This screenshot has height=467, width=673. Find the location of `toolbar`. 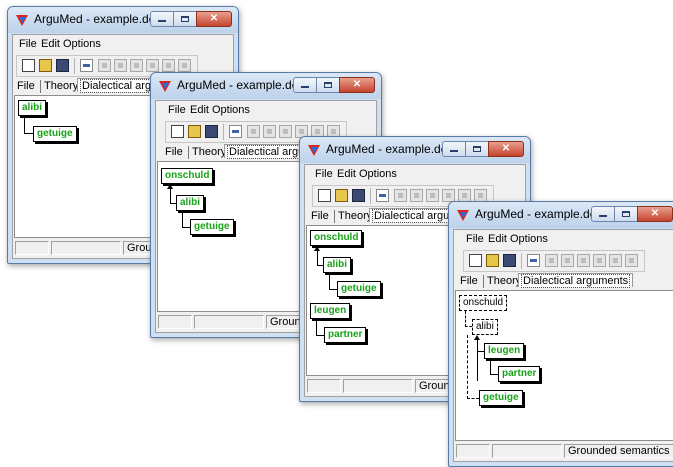

toolbar is located at coordinates (554, 261).